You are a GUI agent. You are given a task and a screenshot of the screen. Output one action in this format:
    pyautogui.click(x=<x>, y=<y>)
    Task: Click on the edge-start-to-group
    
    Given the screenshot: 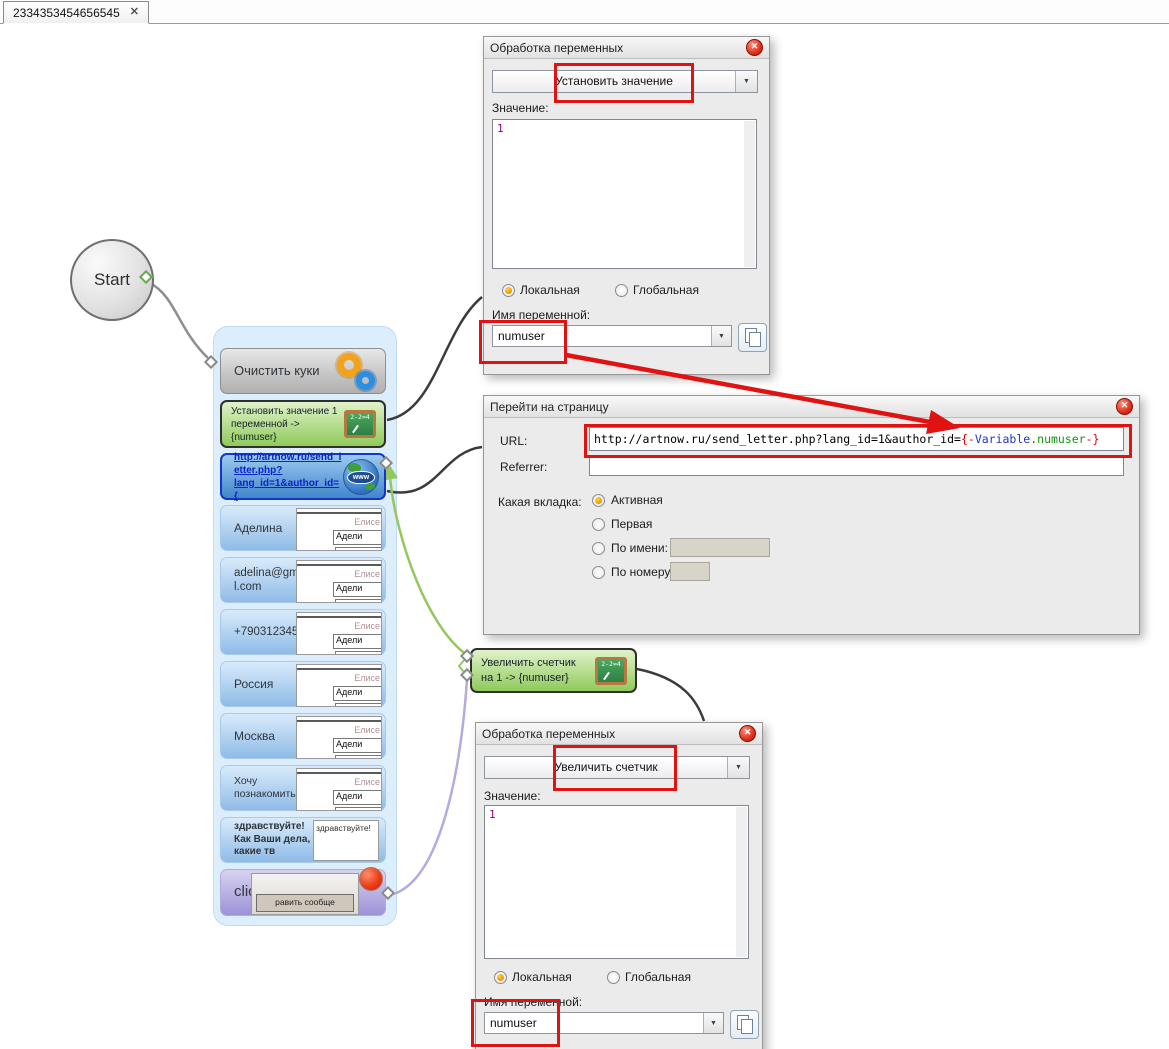 What is the action you would take?
    pyautogui.click(x=179, y=320)
    